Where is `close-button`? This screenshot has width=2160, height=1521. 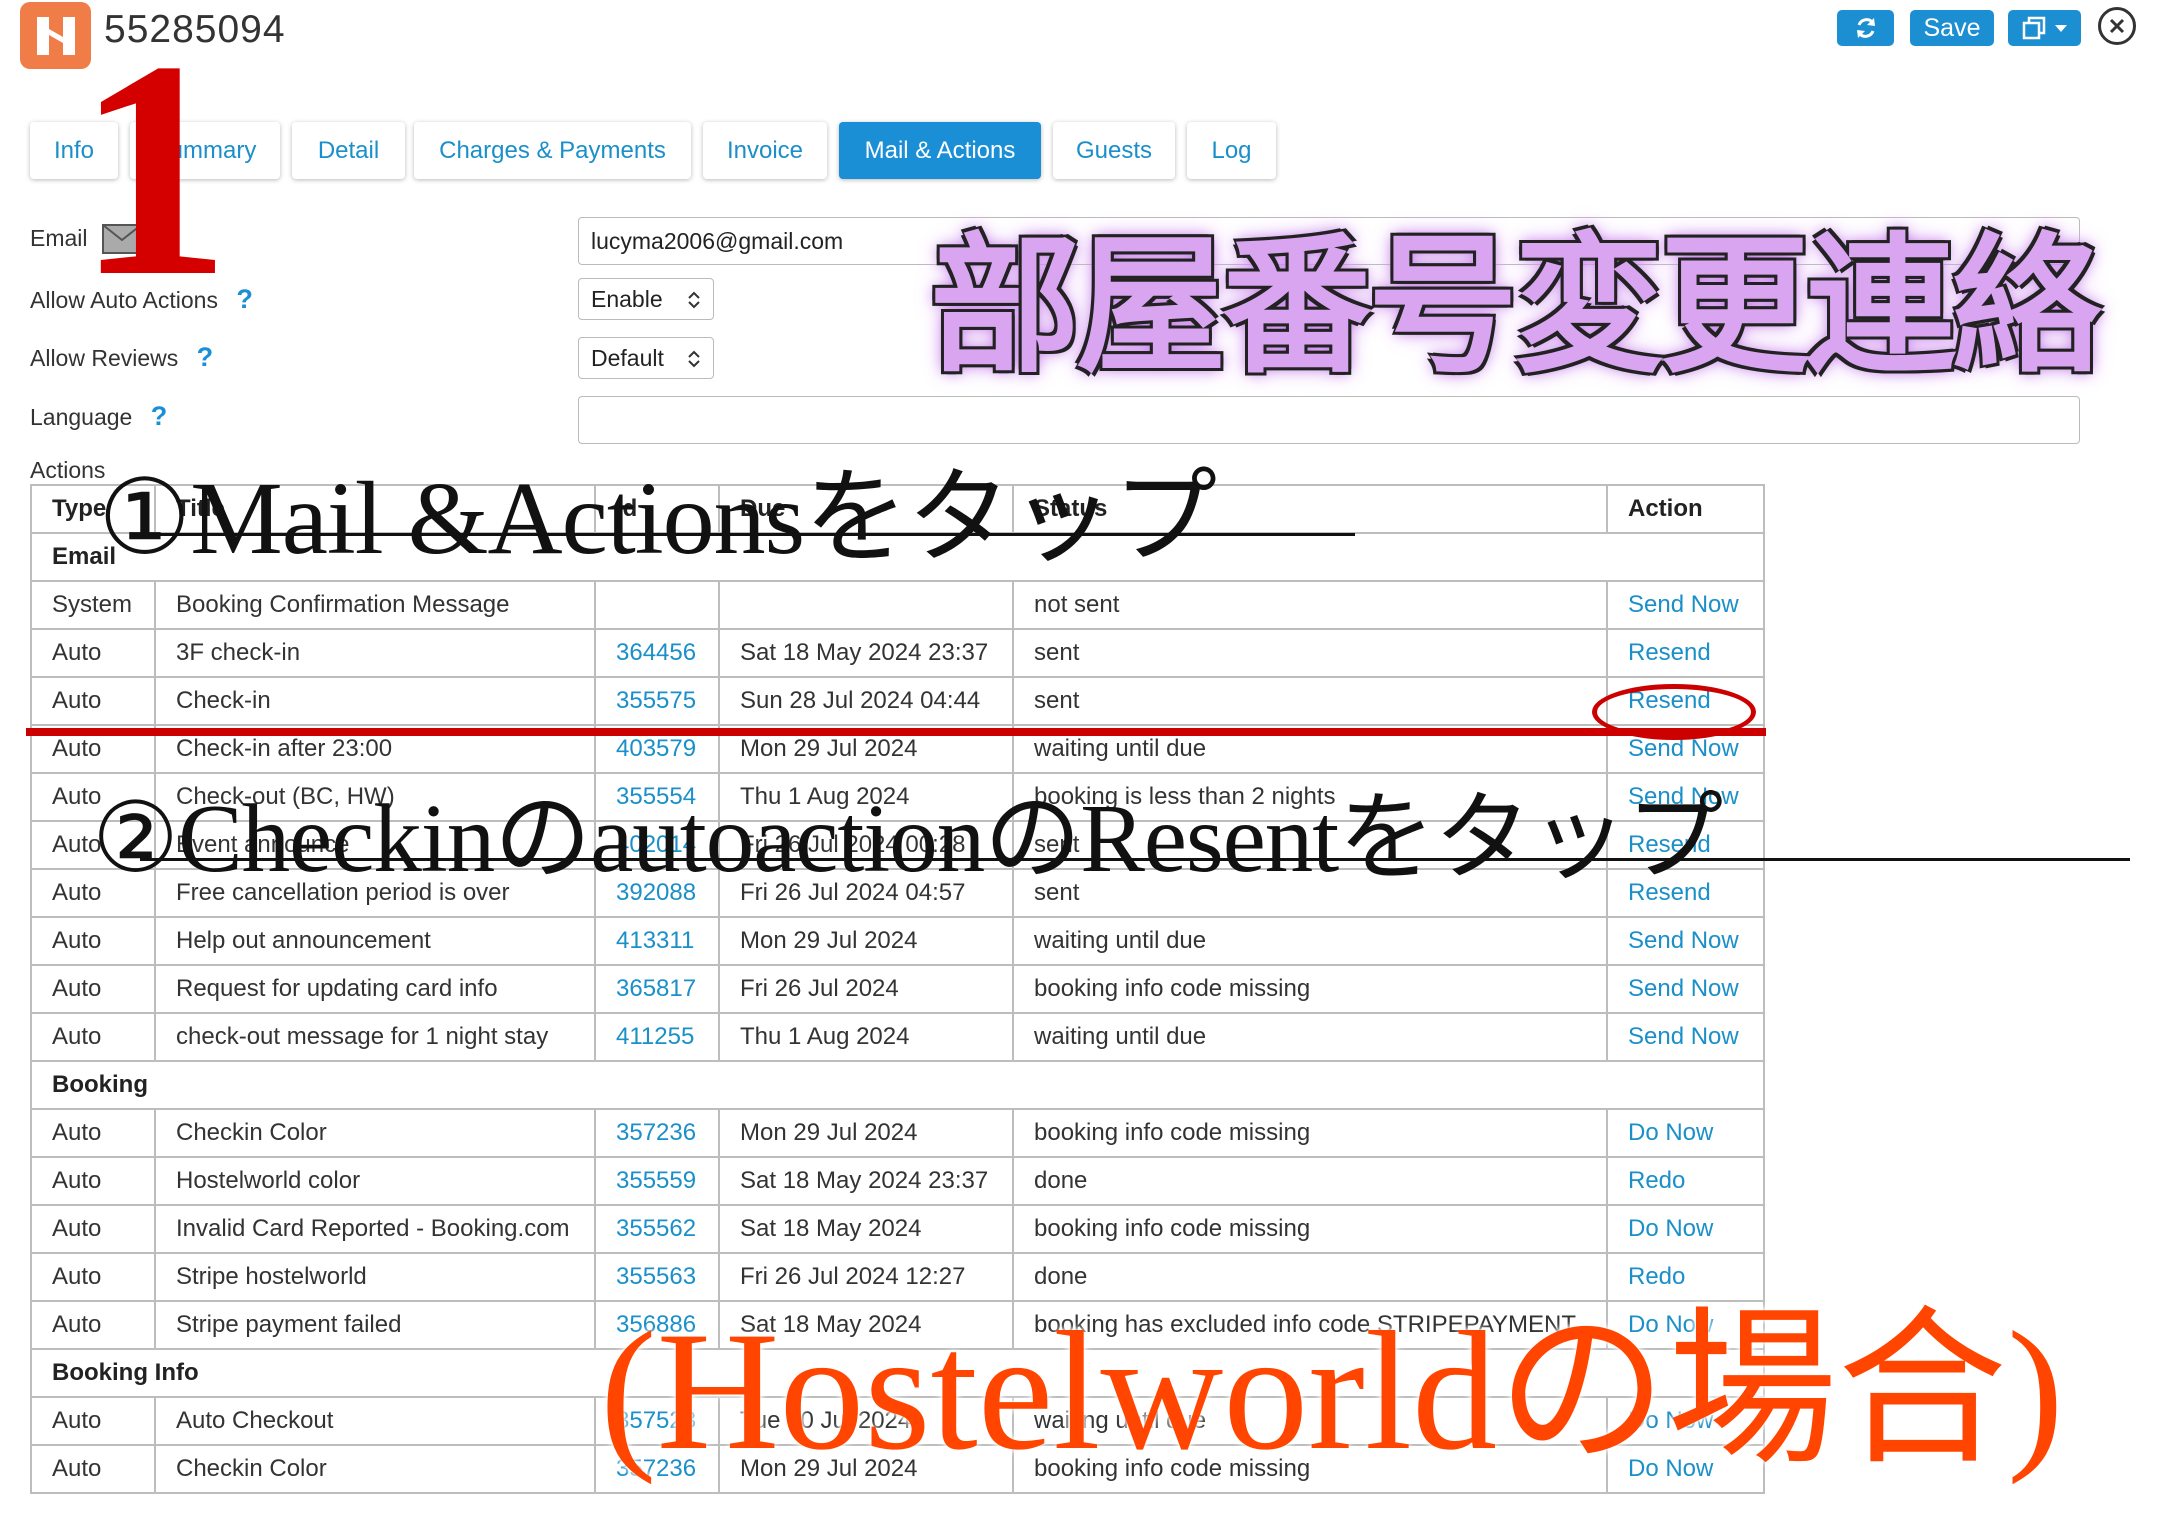
close-button is located at coordinates (2117, 26).